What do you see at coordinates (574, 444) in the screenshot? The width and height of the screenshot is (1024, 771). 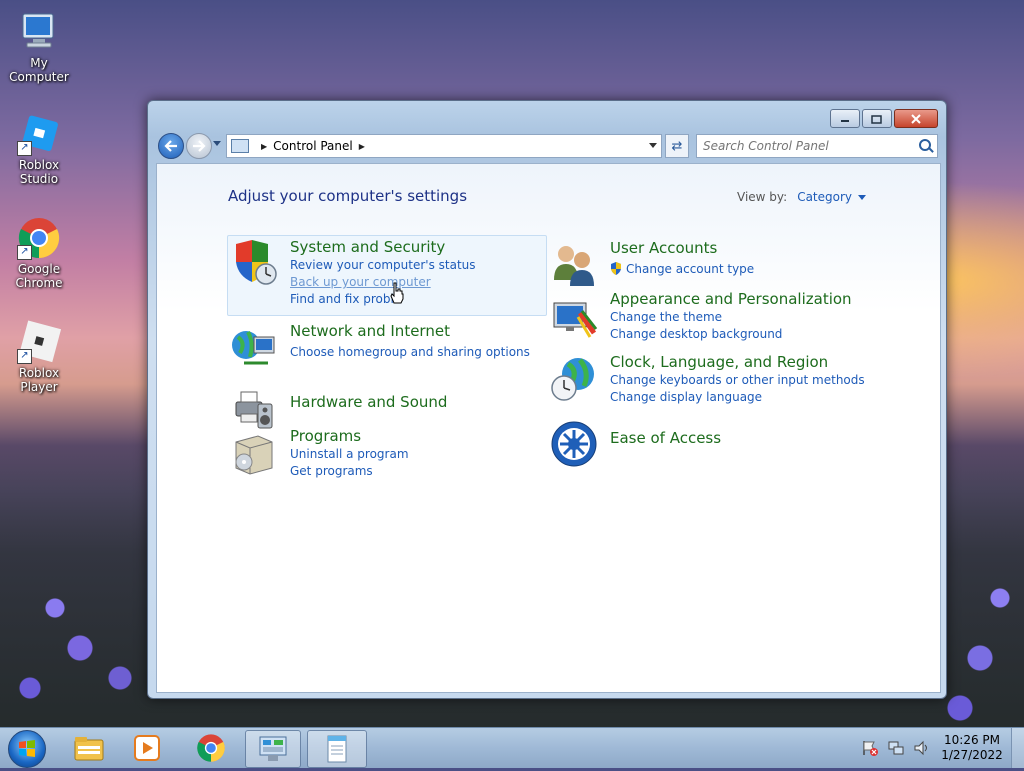 I see `ease-of-access-icon` at bounding box center [574, 444].